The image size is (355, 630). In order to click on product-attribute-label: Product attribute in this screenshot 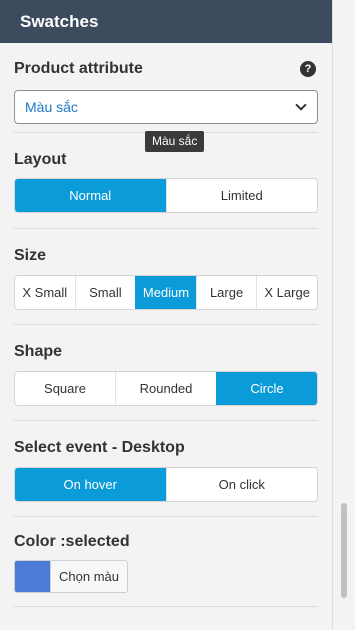, I will do `click(78, 68)`.